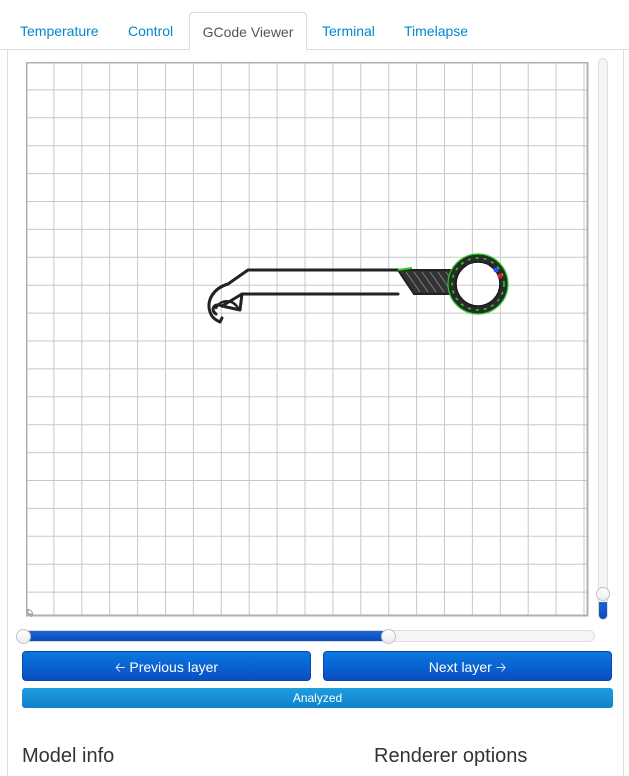 The height and width of the screenshot is (776, 629). What do you see at coordinates (388, 636) in the screenshot?
I see `progress-slider-handle` at bounding box center [388, 636].